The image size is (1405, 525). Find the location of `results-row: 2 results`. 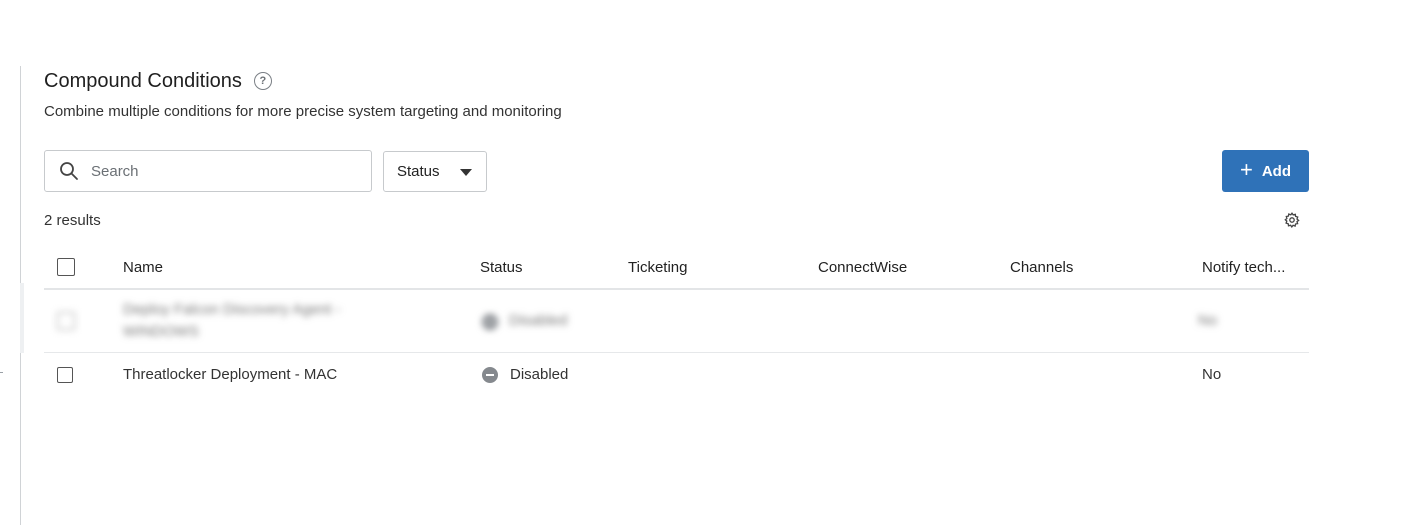

results-row: 2 results is located at coordinates (676, 221).